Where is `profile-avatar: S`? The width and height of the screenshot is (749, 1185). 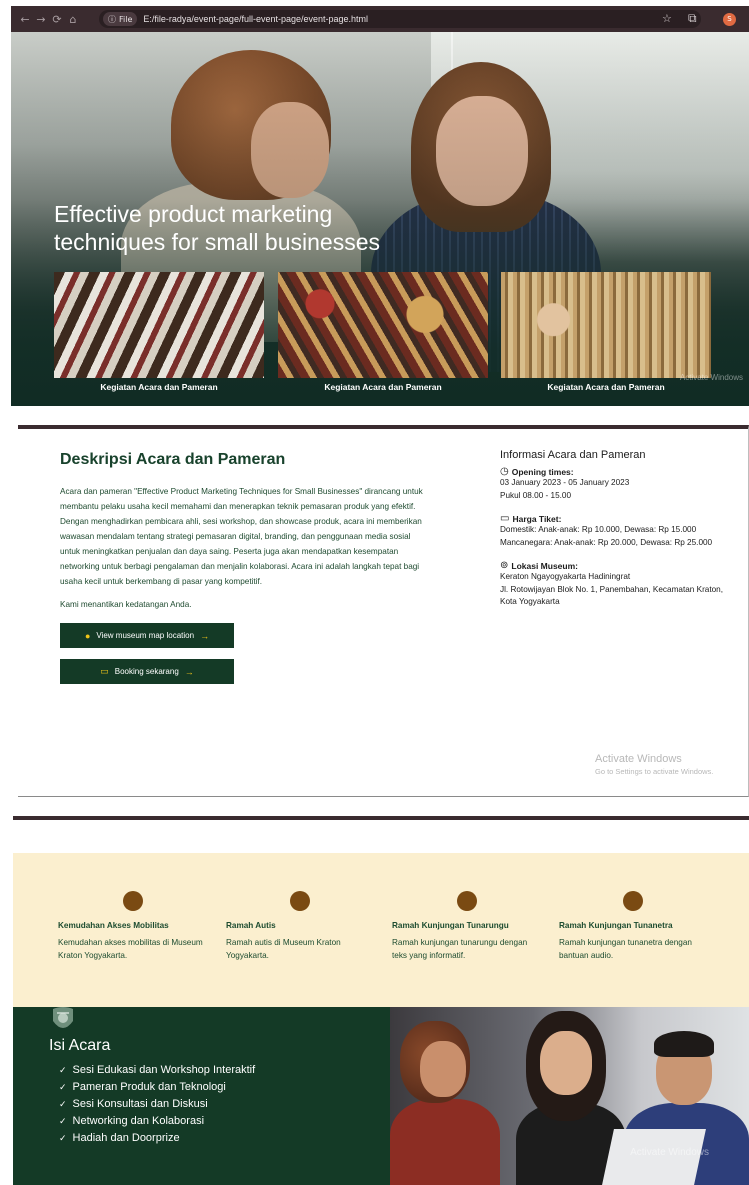
profile-avatar: S is located at coordinates (729, 19).